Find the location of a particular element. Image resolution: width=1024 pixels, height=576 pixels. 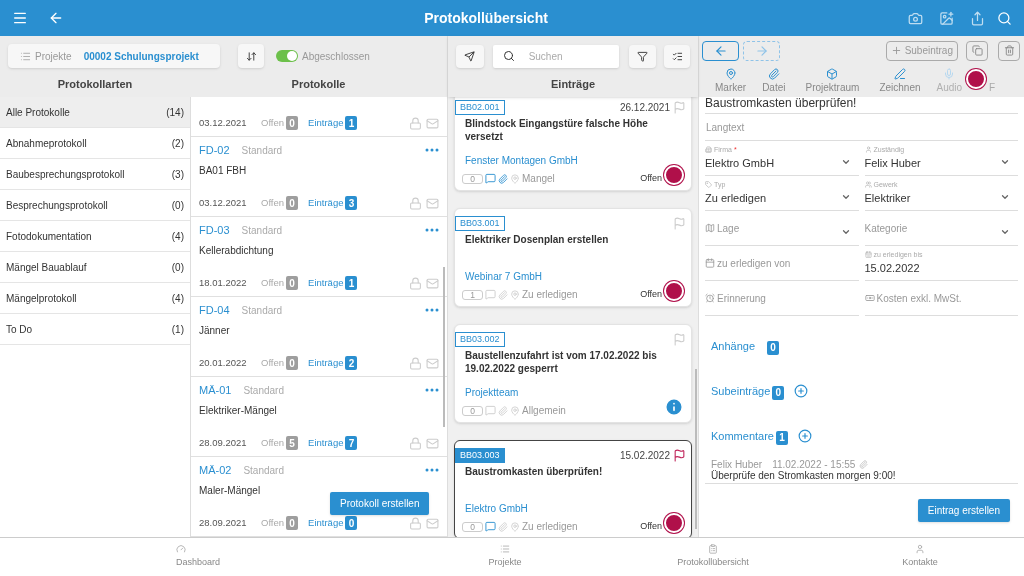

send-button is located at coordinates (470, 56).